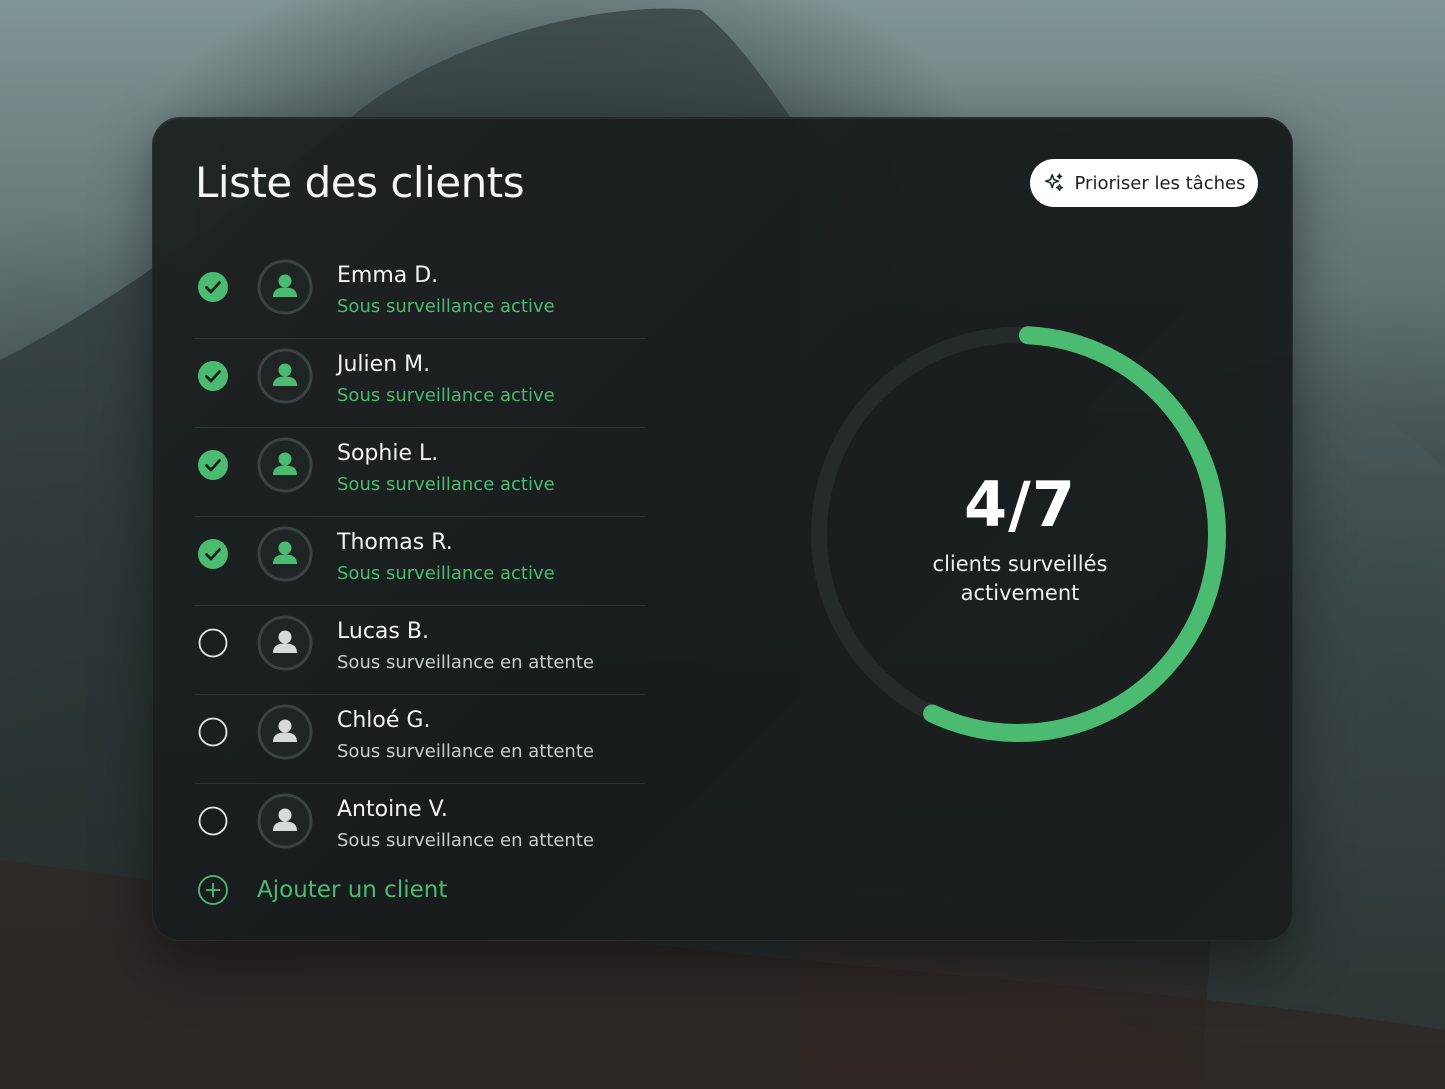  What do you see at coordinates (352, 890) in the screenshot?
I see `add-client-label: Ajouter un client` at bounding box center [352, 890].